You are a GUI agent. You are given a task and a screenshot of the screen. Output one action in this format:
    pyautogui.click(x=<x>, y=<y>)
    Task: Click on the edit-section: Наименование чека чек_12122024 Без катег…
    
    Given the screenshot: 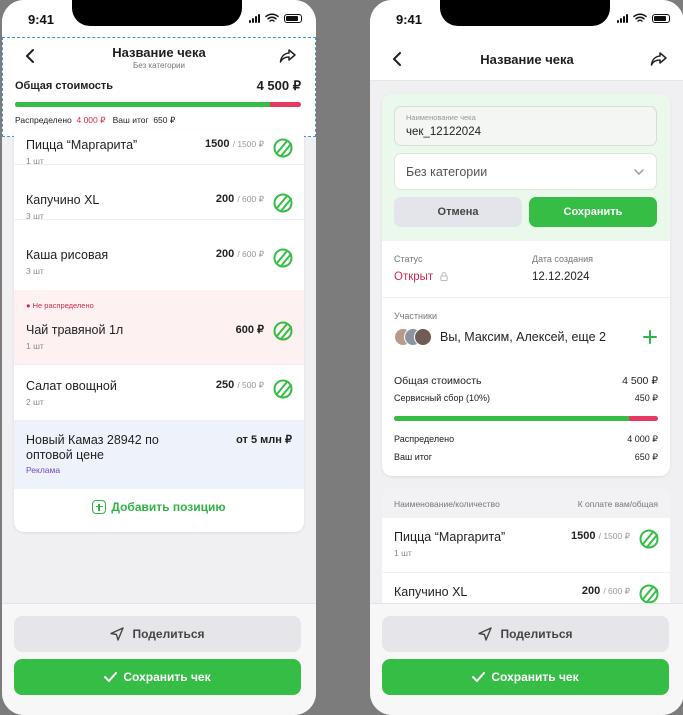 What is the action you would take?
    pyautogui.click(x=526, y=167)
    